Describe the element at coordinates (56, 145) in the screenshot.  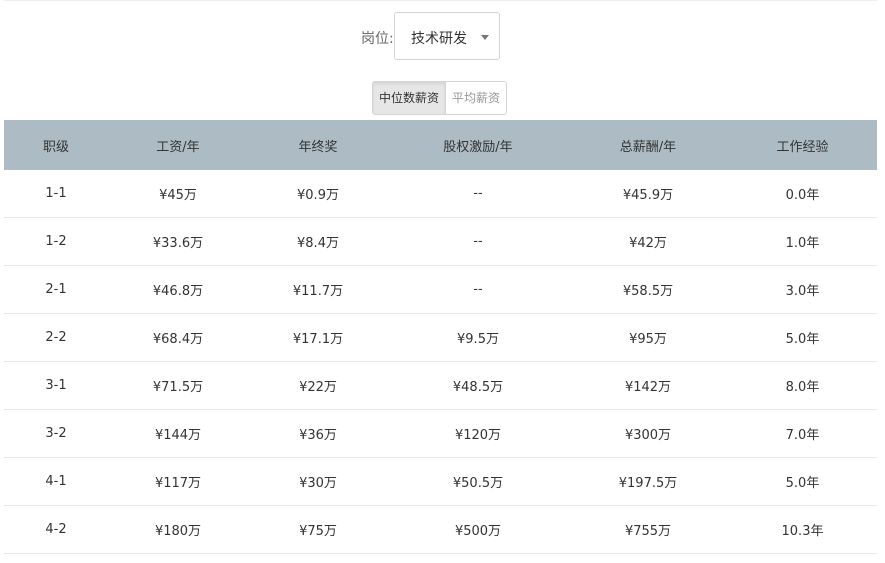
I see `header-level: 职级` at that location.